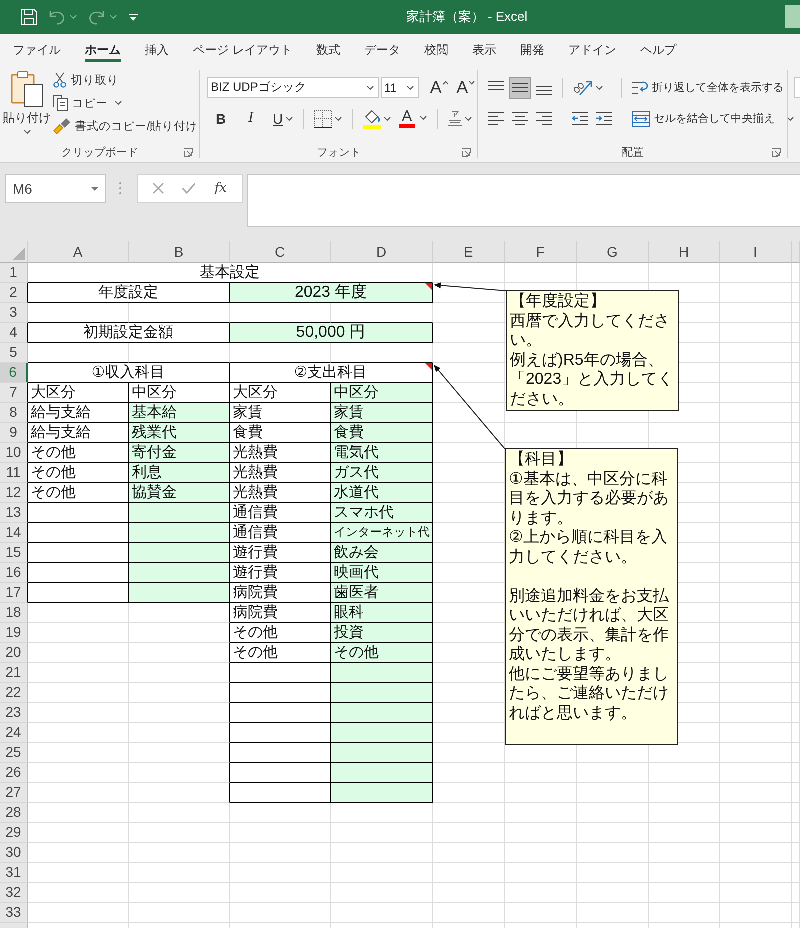 The image size is (800, 928). What do you see at coordinates (382, 633) in the screenshot?
I see `table-cell: 投資` at bounding box center [382, 633].